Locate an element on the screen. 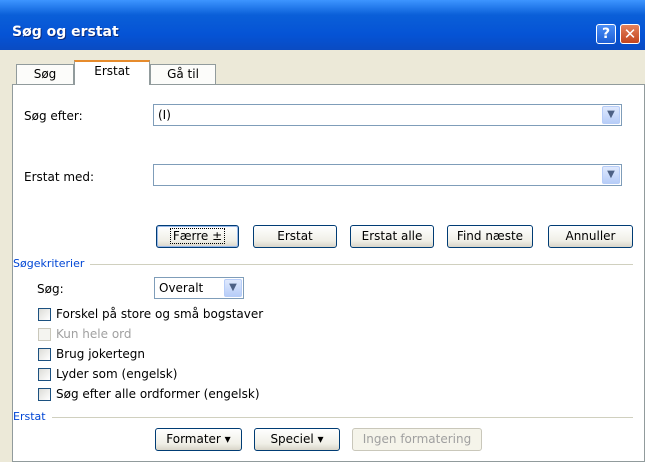  search-scope-select: Overalt ▼ is located at coordinates (199, 288).